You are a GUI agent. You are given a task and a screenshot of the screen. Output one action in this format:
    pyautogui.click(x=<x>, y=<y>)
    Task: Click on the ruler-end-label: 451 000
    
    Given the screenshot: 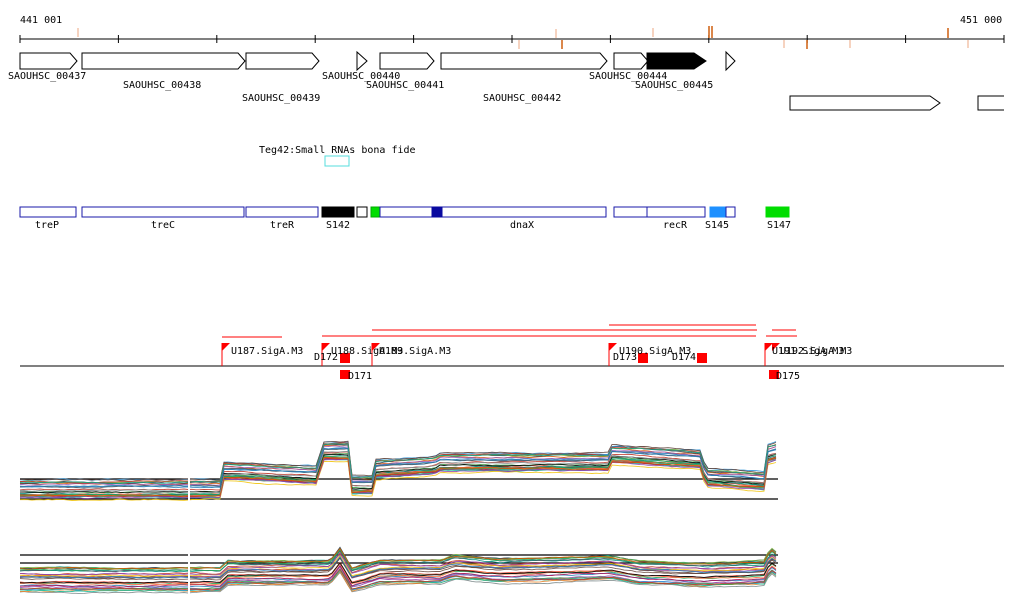 What is the action you would take?
    pyautogui.click(x=981, y=20)
    